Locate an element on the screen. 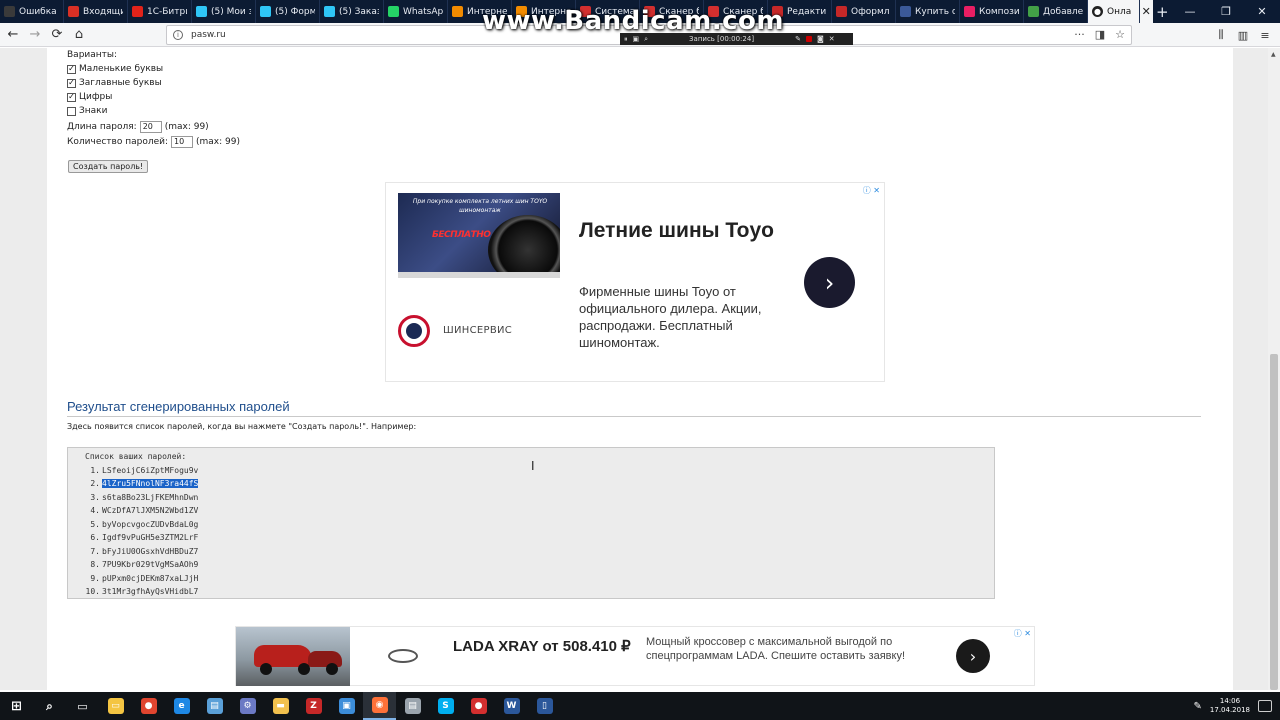 The width and height of the screenshot is (1280, 720). taskbar-app: ▬ is located at coordinates (280, 706).